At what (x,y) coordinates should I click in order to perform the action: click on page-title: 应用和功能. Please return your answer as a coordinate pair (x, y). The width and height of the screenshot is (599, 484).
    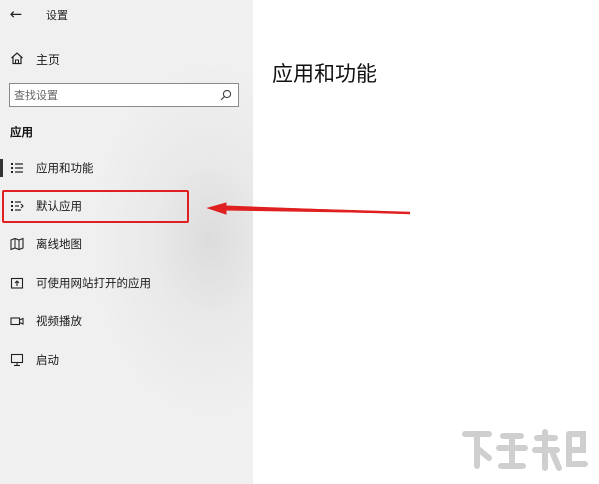
    Looking at the image, I should click on (324, 74).